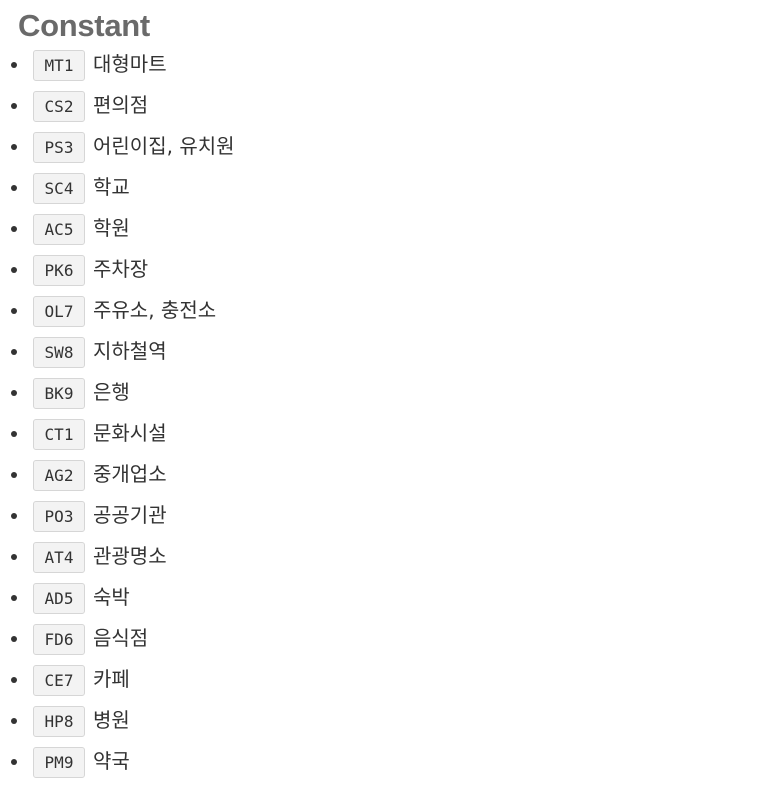 Image resolution: width=767 pixels, height=791 pixels. I want to click on constant-label: 학교, so click(111, 187).